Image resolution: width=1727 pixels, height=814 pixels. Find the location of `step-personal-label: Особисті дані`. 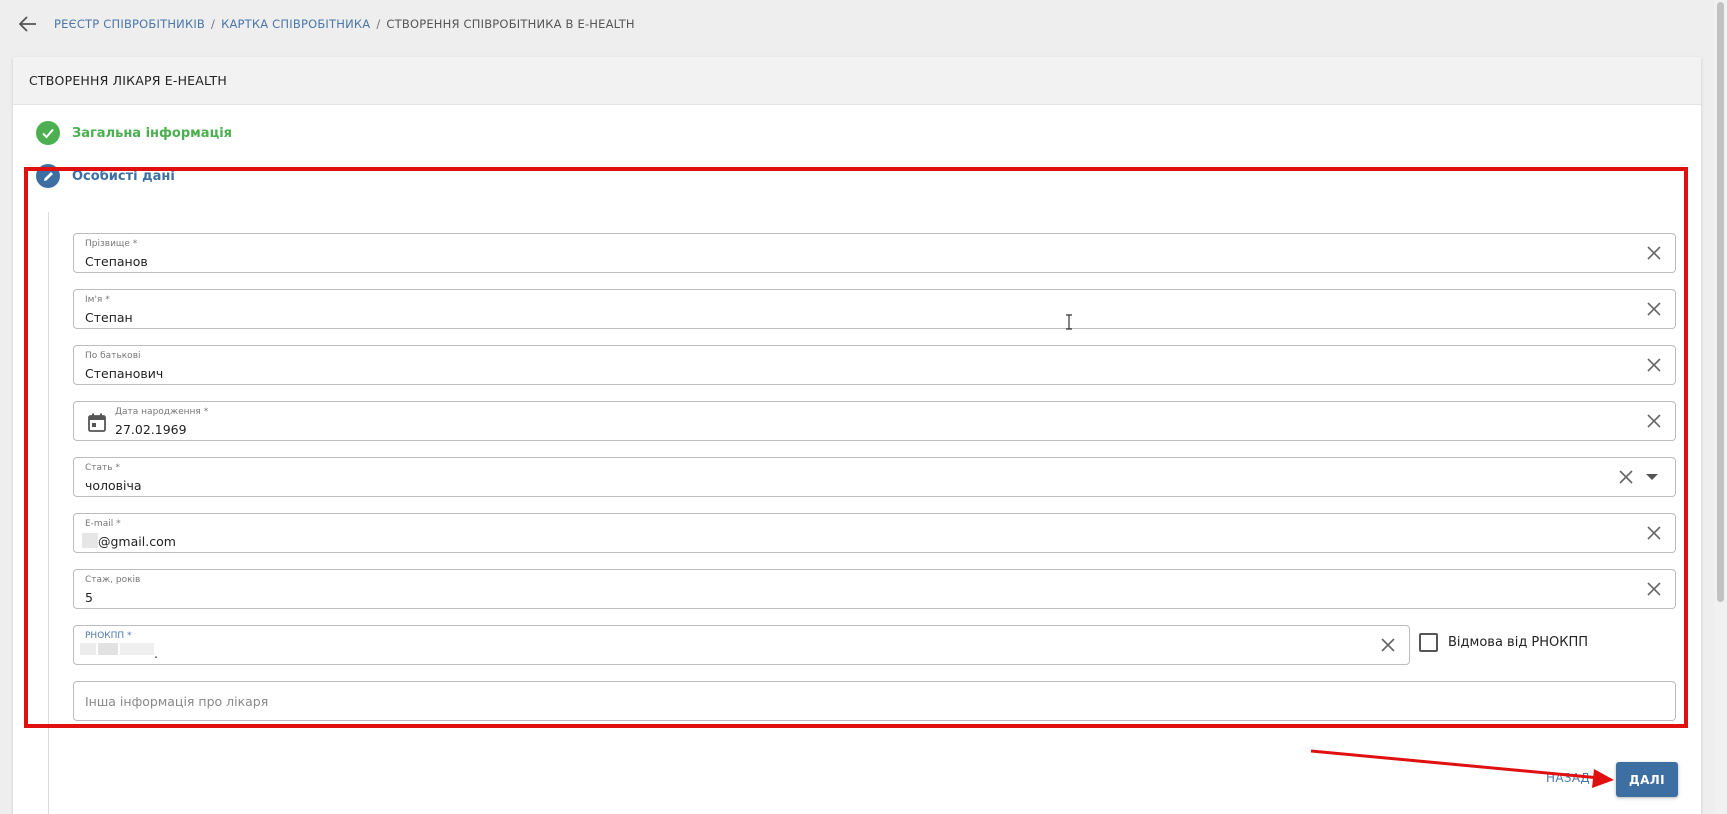

step-personal-label: Особисті дані is located at coordinates (123, 176).